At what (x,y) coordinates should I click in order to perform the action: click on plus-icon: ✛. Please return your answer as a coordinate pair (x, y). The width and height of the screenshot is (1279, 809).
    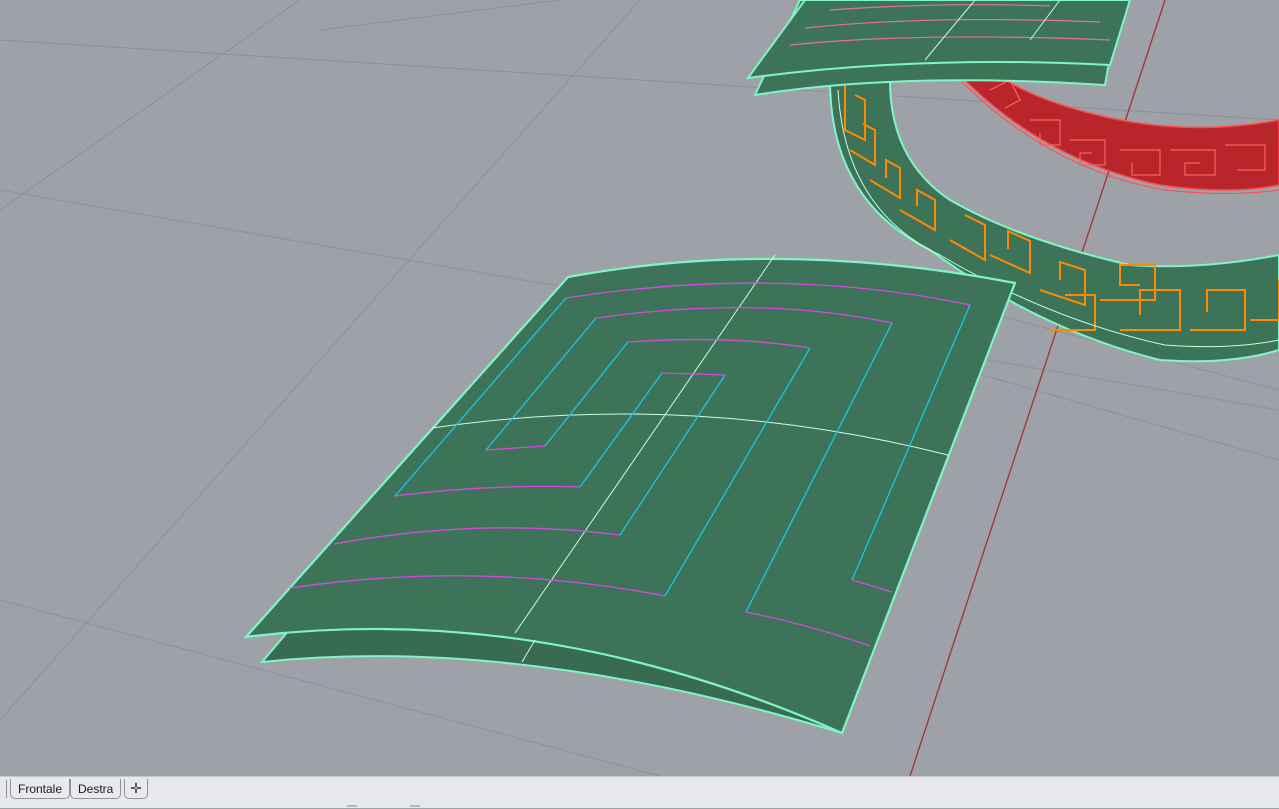
    Looking at the image, I should click on (136, 788).